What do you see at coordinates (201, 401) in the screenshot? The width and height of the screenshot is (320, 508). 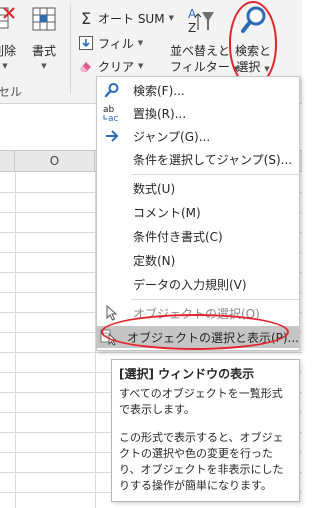 I see `tooltip-text: すべてのオブジェクトを一覧形式で表示します。` at bounding box center [201, 401].